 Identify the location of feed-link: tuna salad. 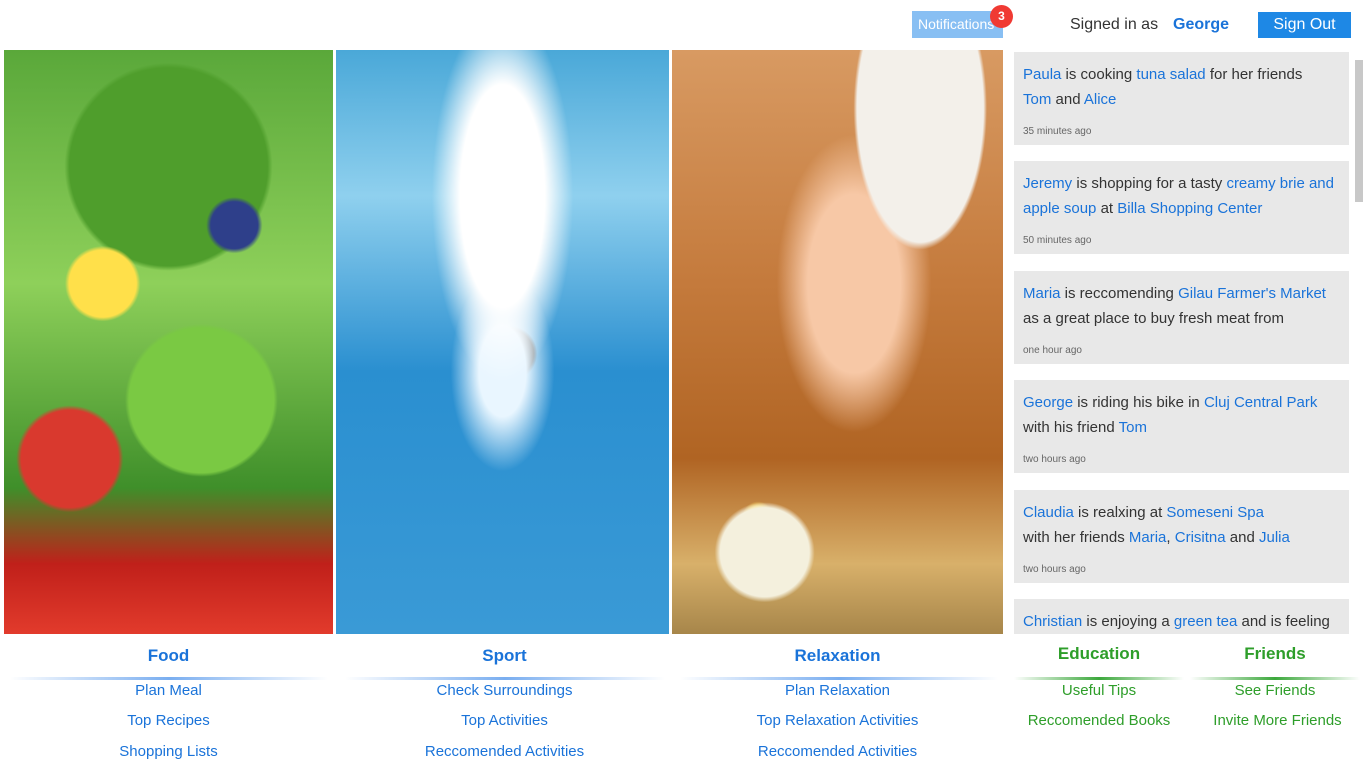
(1170, 74).